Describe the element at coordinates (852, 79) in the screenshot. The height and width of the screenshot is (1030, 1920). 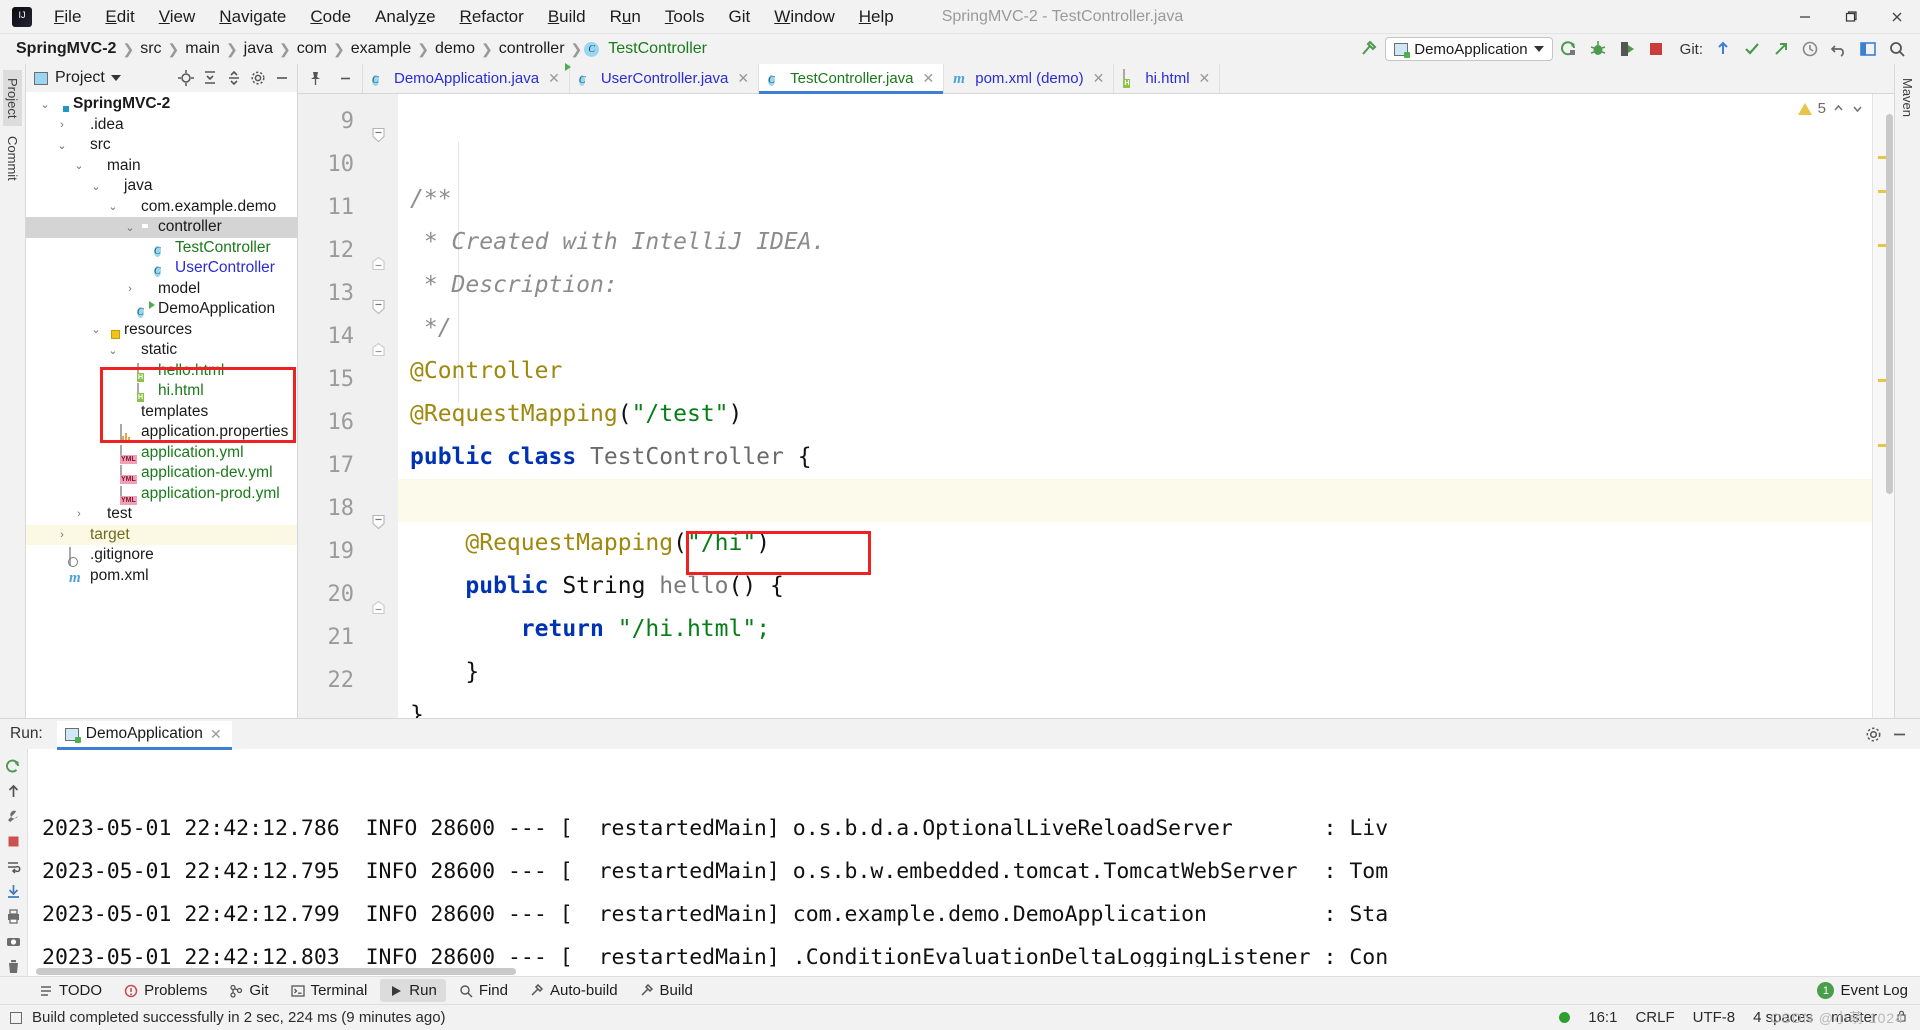
I see `editor-tab-testcontroller-java: C TestController.java ✕` at that location.